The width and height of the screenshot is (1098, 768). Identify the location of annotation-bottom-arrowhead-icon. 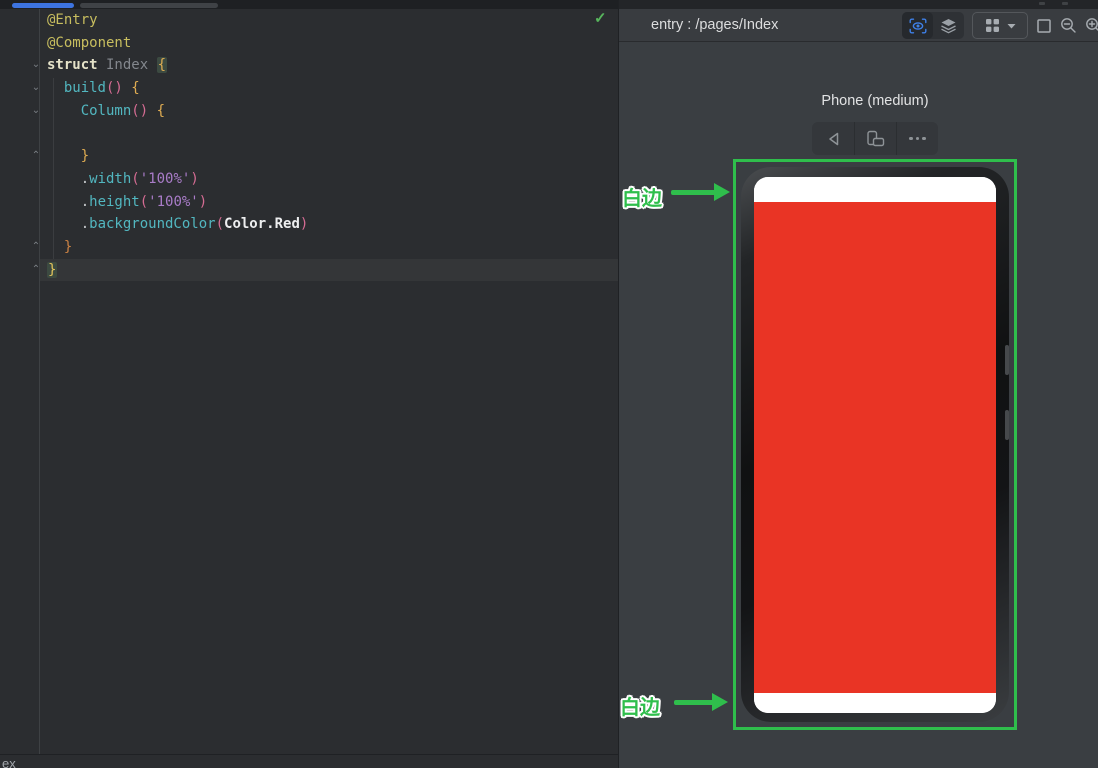
(720, 702).